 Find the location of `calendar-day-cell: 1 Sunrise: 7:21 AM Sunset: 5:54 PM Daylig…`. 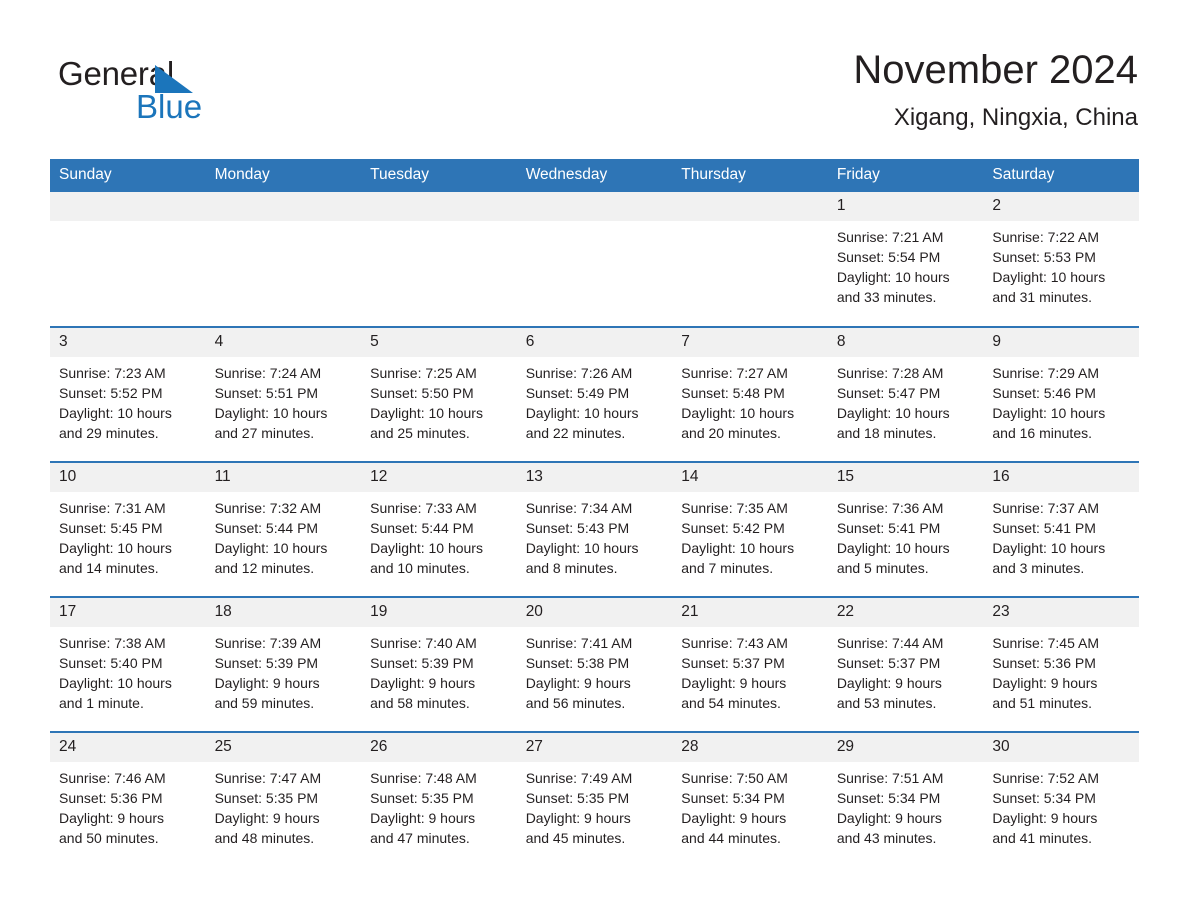

calendar-day-cell: 1 Sunrise: 7:21 AM Sunset: 5:54 PM Daylig… is located at coordinates (905, 259).